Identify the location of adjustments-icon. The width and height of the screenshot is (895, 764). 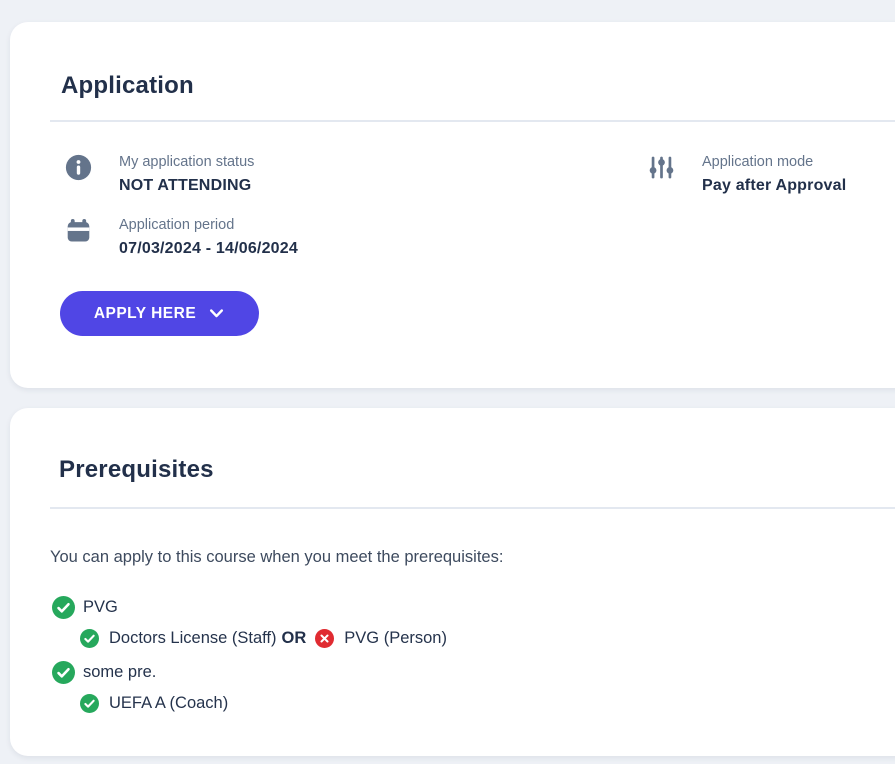
(661, 167).